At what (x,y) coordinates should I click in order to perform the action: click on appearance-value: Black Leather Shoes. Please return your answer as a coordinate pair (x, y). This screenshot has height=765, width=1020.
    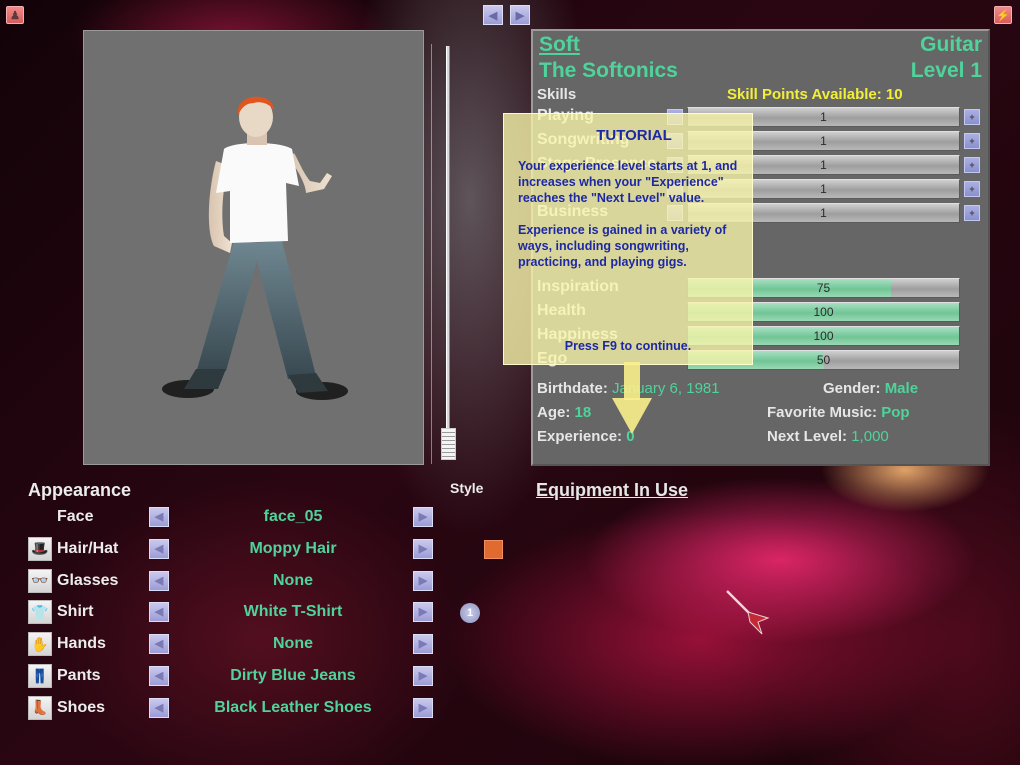
    Looking at the image, I should click on (293, 707).